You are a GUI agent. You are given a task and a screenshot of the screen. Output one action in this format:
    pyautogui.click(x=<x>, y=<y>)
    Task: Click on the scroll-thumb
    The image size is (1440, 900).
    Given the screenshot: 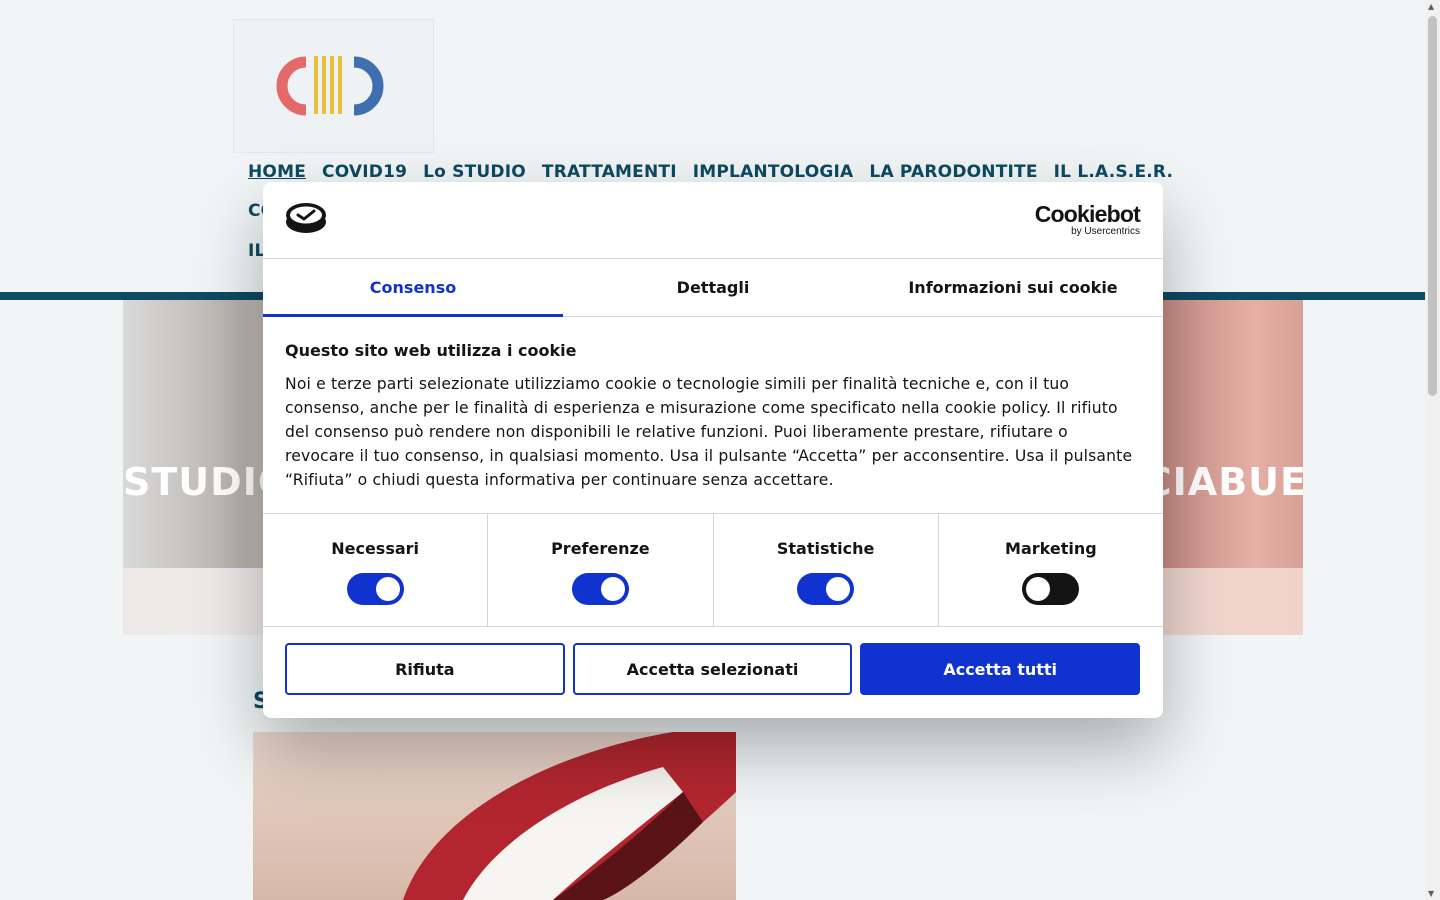 What is the action you would take?
    pyautogui.click(x=1432, y=206)
    